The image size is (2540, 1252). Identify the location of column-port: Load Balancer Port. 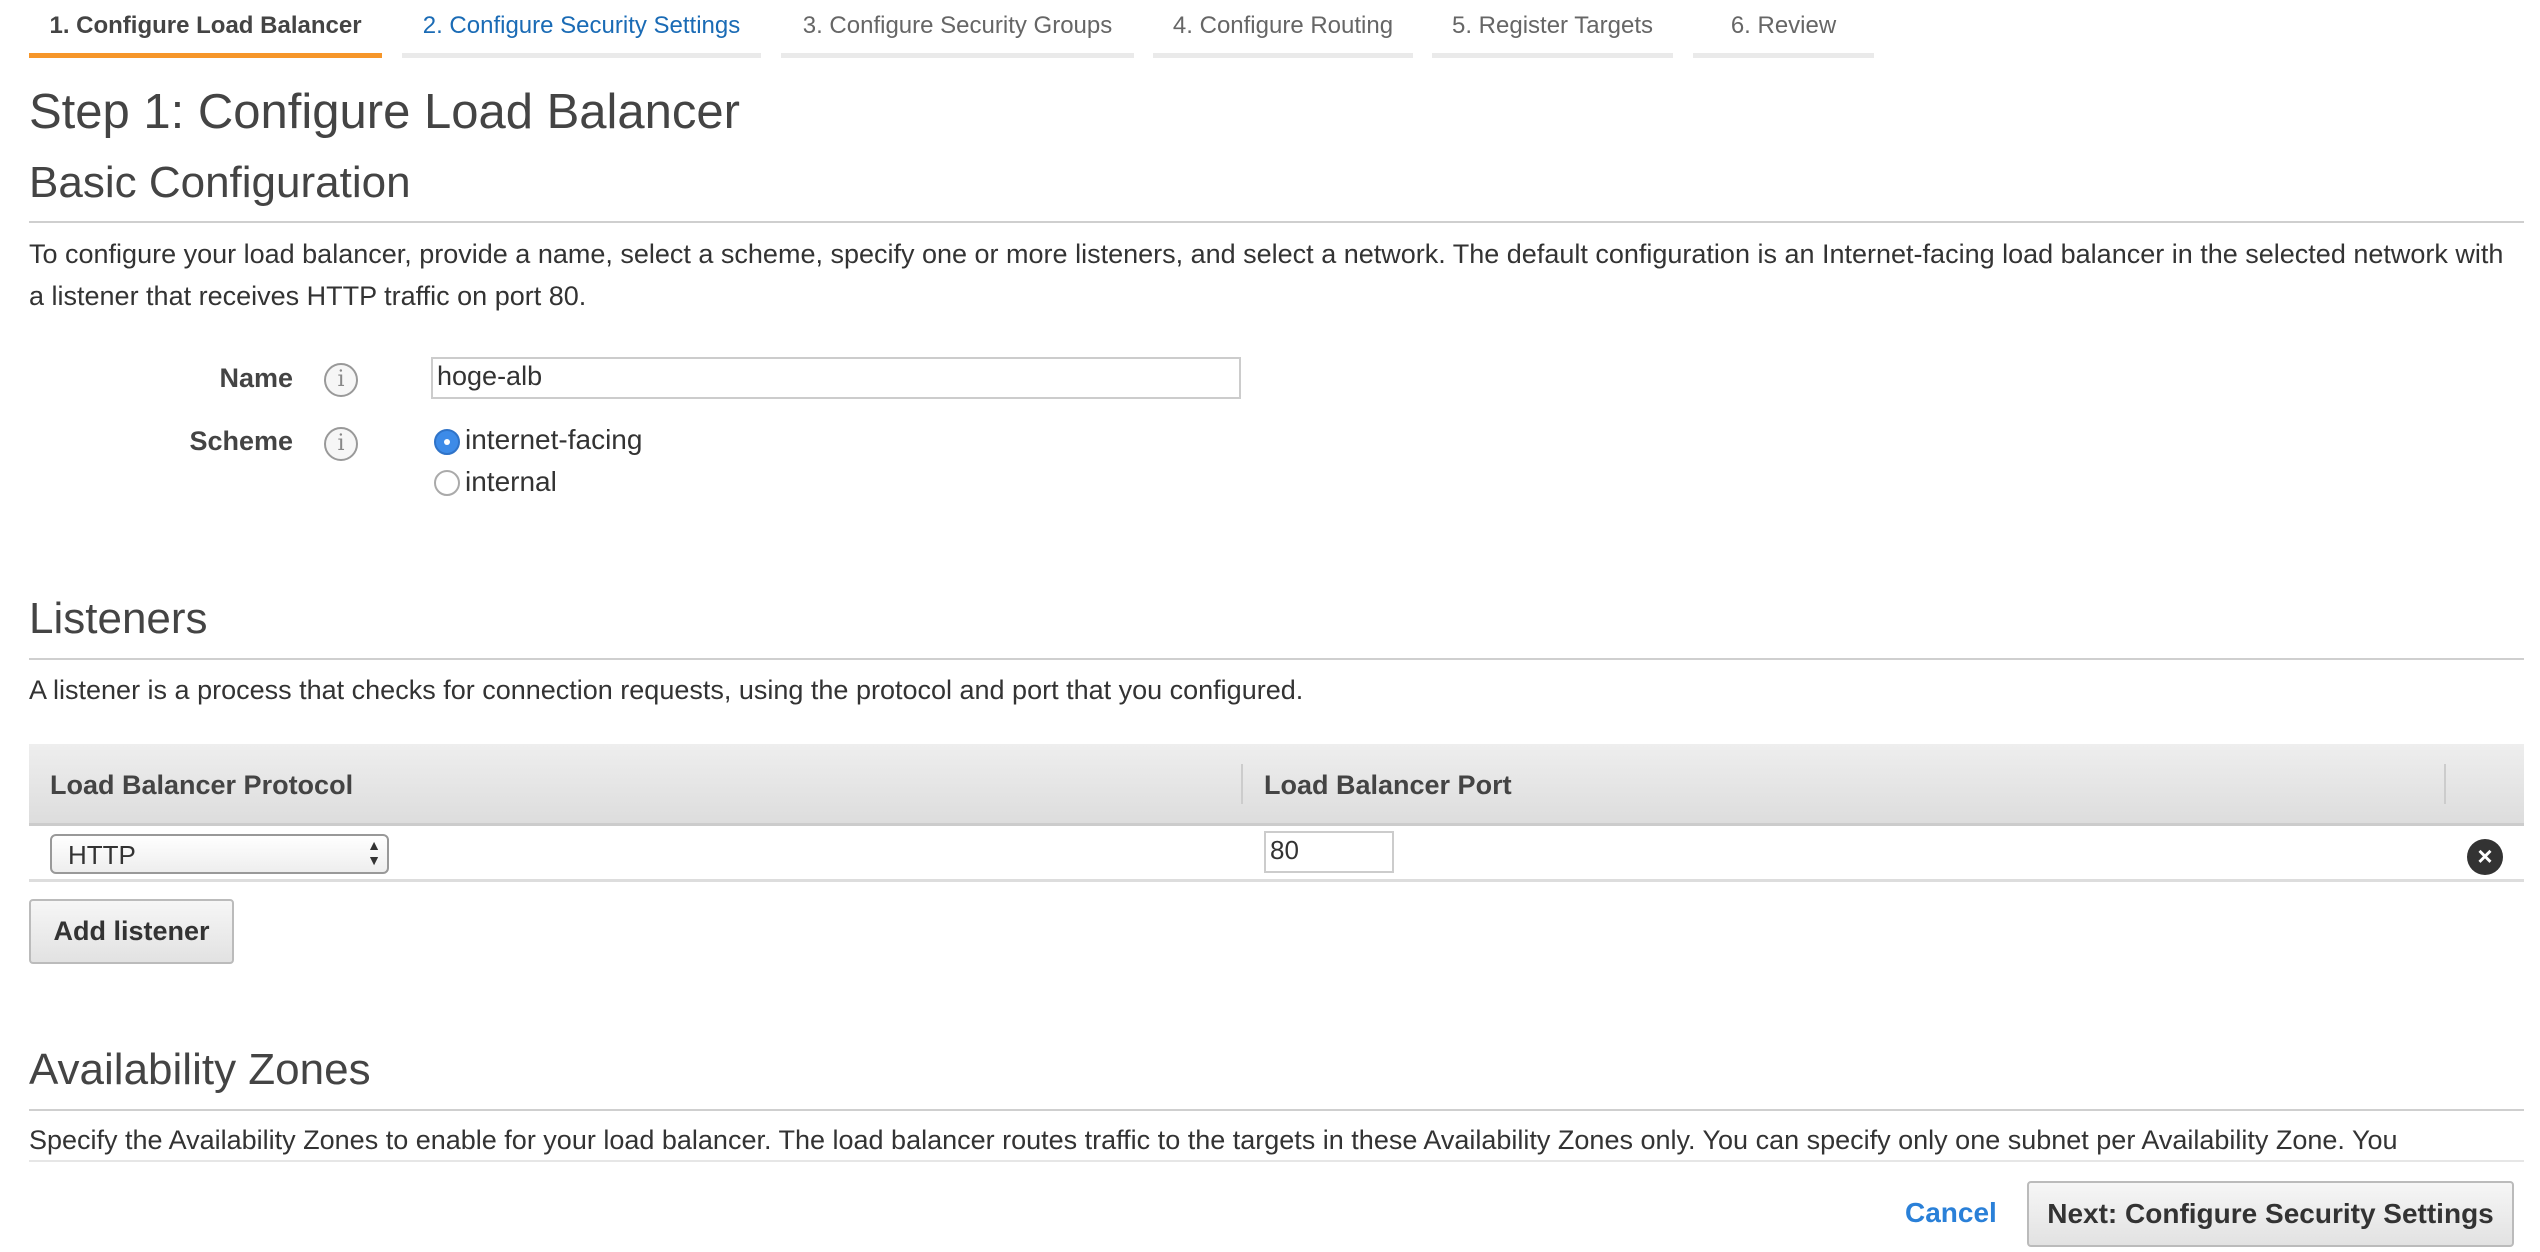
(1388, 785).